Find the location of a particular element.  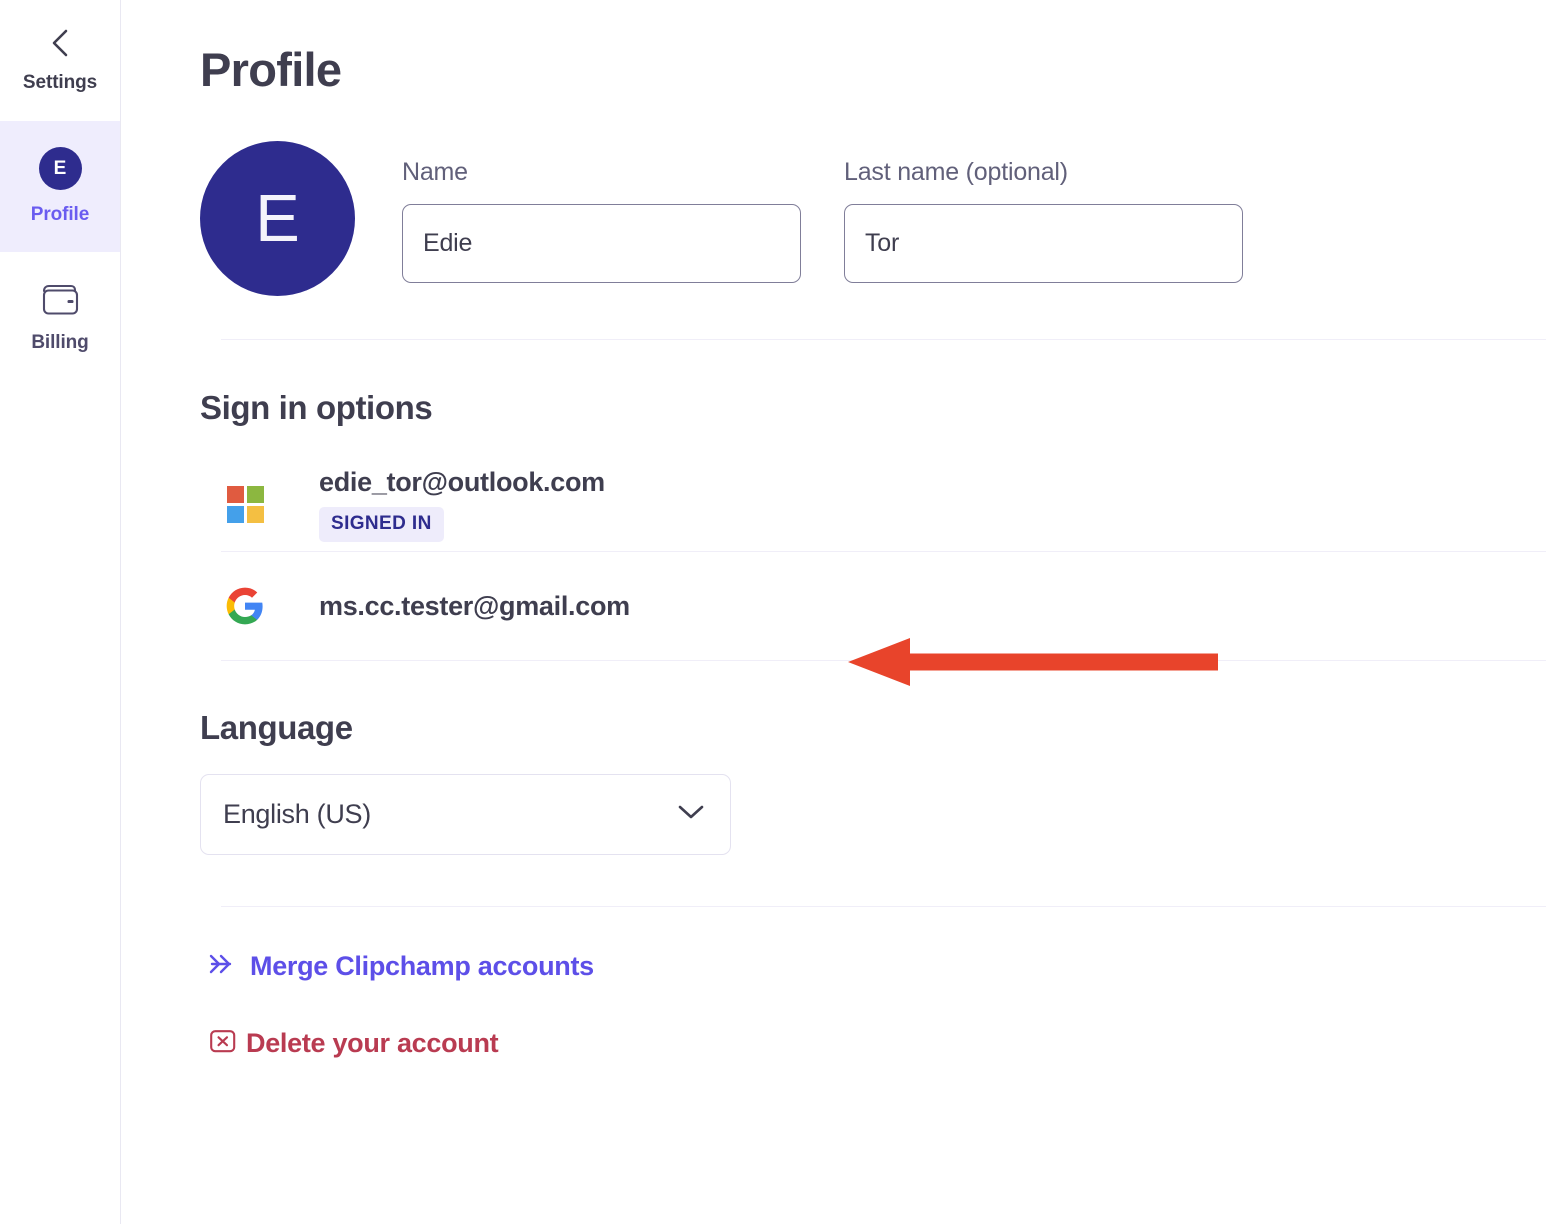

sign-in-email-microsoft: edie_tor@outlook.com is located at coordinates (462, 482).